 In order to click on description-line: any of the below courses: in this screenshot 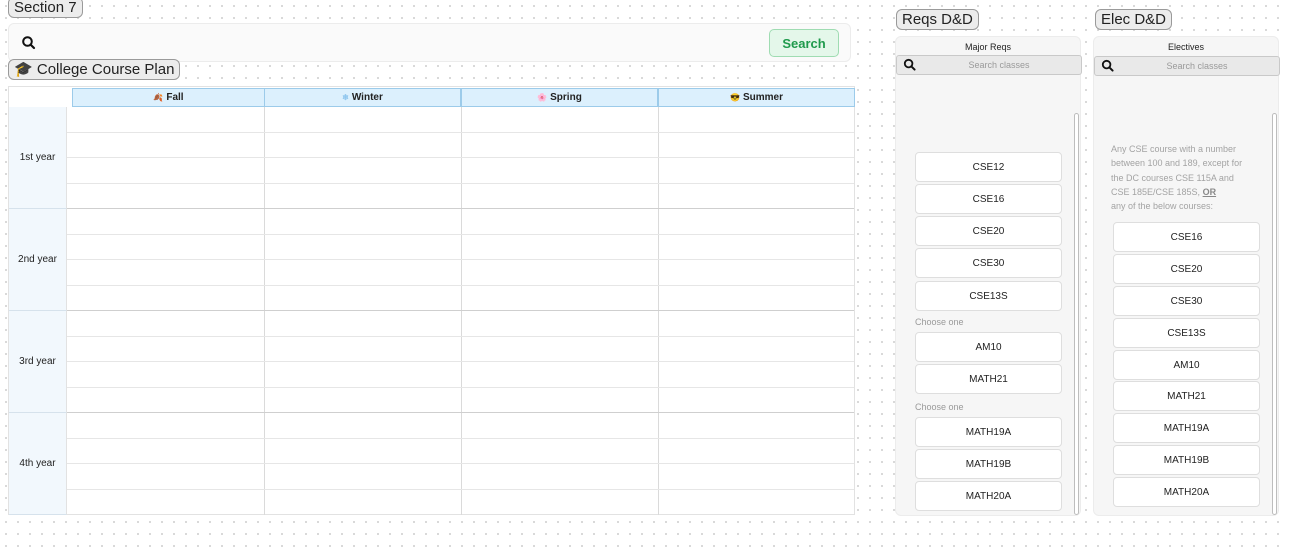, I will do `click(1162, 206)`.